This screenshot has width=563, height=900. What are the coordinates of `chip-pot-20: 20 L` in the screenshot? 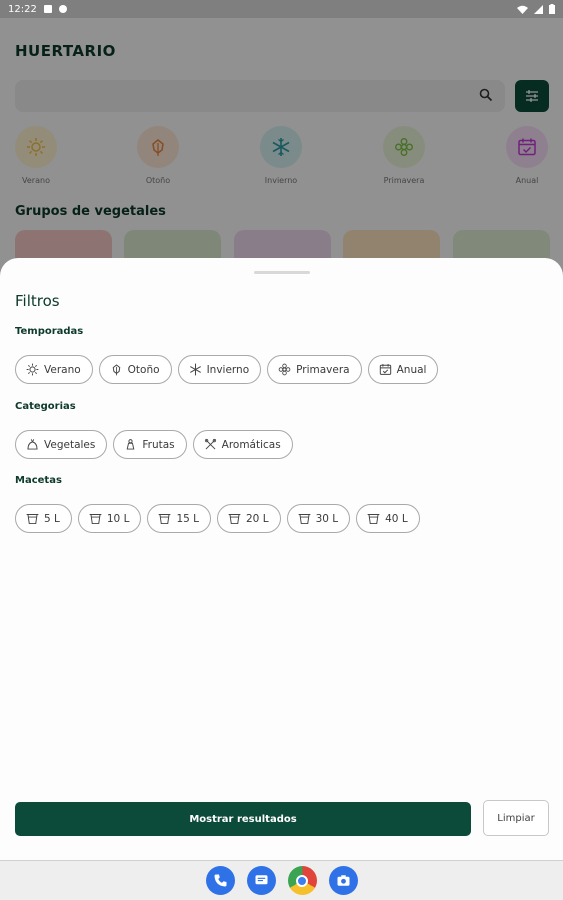 It's located at (249, 518).